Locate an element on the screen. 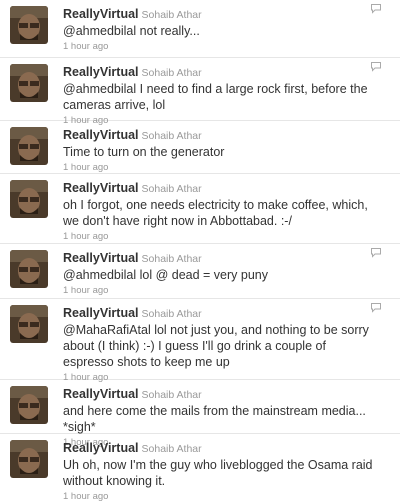 This screenshot has width=400, height=503. tweet-text: @ahmedbilal lol @ dead = very puny is located at coordinates (166, 275).